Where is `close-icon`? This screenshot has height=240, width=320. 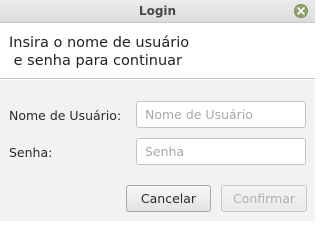 close-icon is located at coordinates (301, 11).